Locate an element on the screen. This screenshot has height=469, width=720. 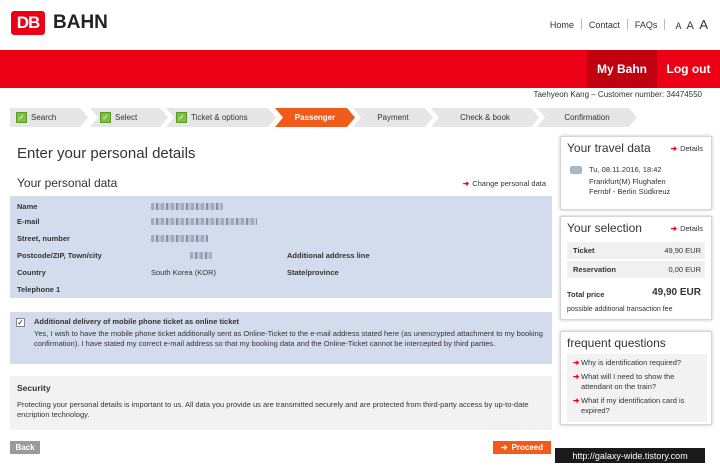
online-ticket-checkbox: ✓ is located at coordinates (20, 322).